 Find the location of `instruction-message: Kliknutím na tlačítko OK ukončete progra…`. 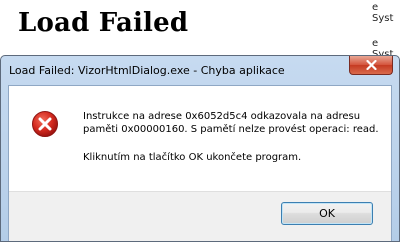

instruction-message: Kliknutím na tlačítko OK ukončete progra… is located at coordinates (192, 157).